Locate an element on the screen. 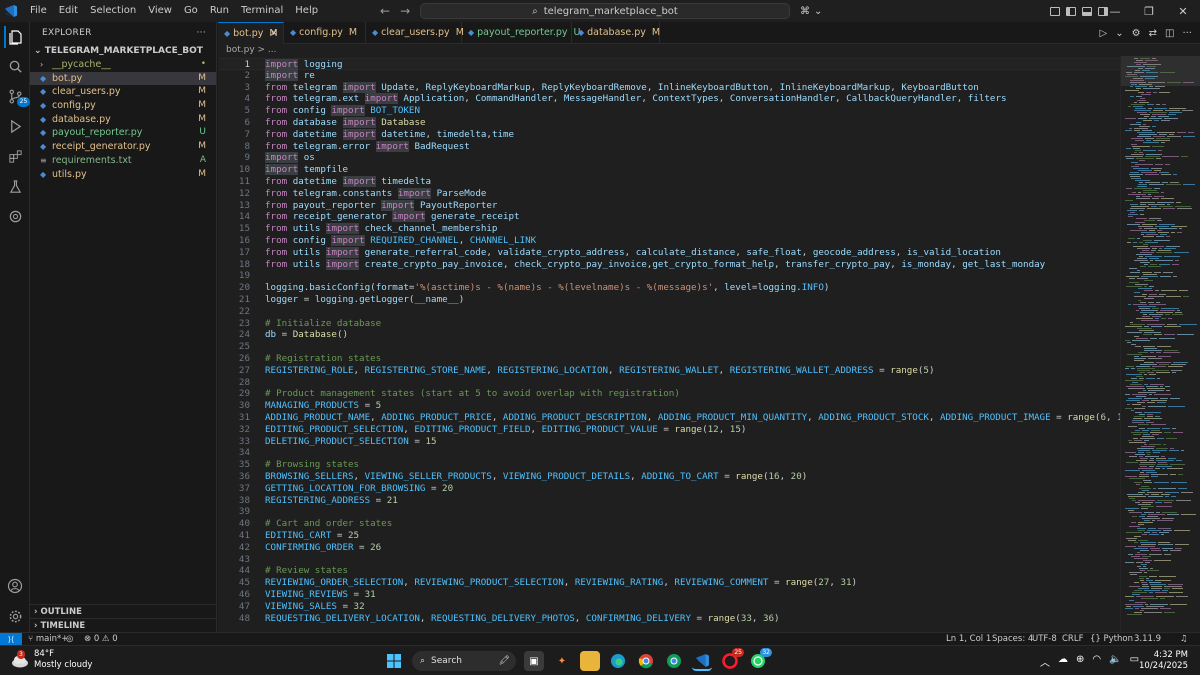 This screenshot has width=1200, height=675. whatsapp-icon: 32 is located at coordinates (760, 659).